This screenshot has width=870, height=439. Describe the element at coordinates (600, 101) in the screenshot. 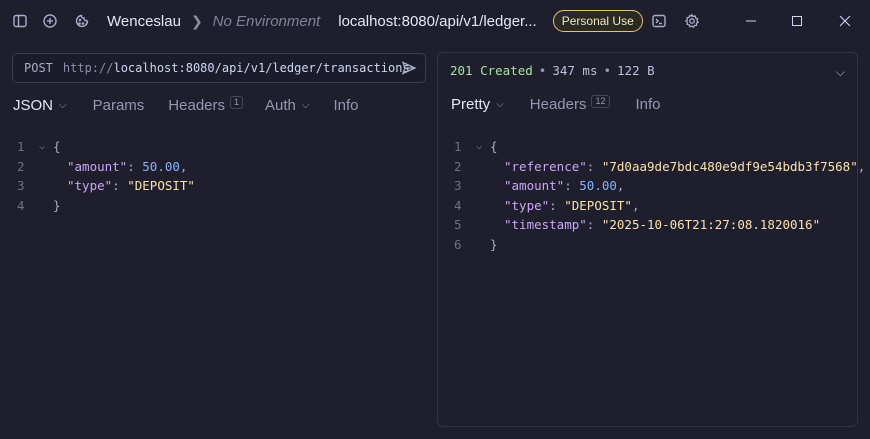

I see `headers-count-badge: 12` at that location.